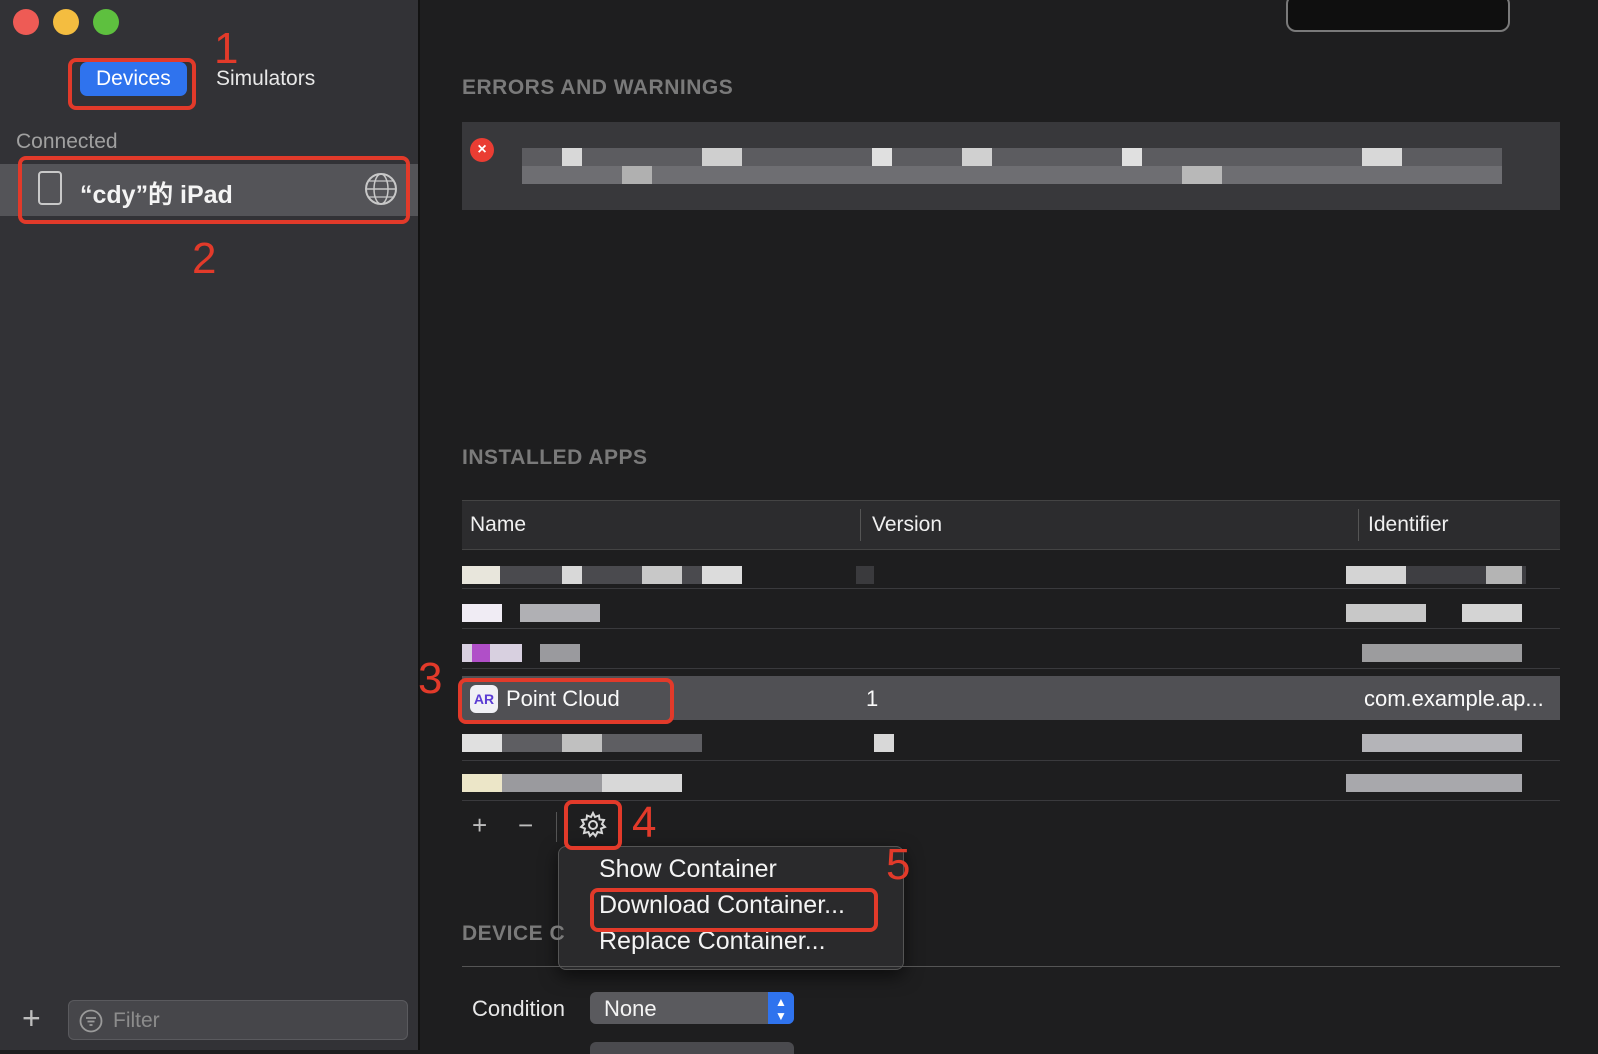  Describe the element at coordinates (872, 698) in the screenshot. I see `app-version-cell: 1` at that location.